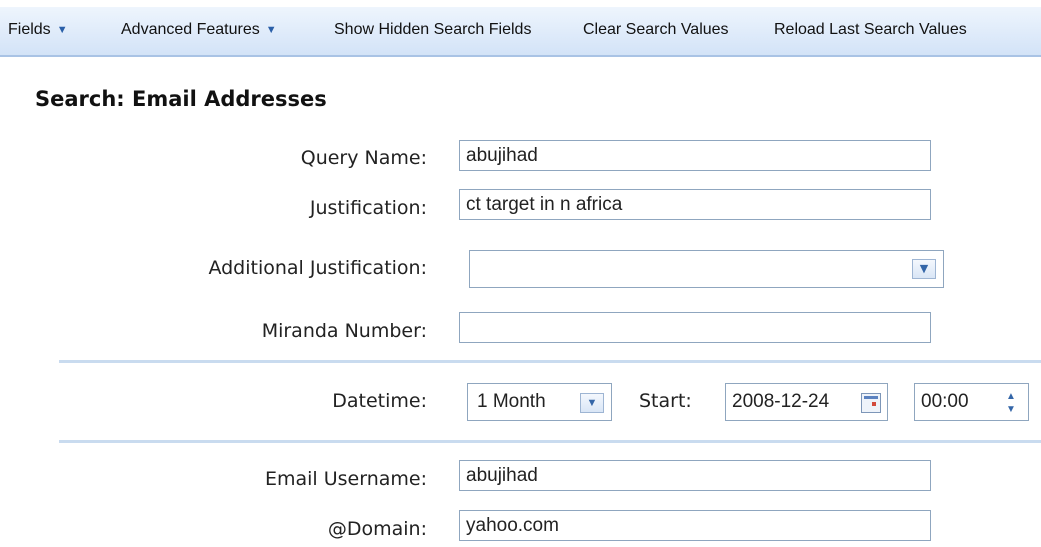  What do you see at coordinates (695, 204) in the screenshot?
I see `justification-input` at bounding box center [695, 204].